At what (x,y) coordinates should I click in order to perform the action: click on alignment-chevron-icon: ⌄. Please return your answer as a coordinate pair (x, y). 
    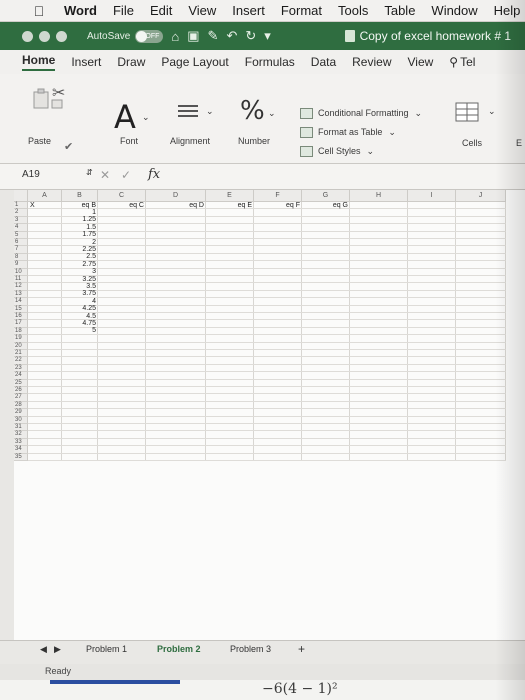
    Looking at the image, I should click on (210, 111).